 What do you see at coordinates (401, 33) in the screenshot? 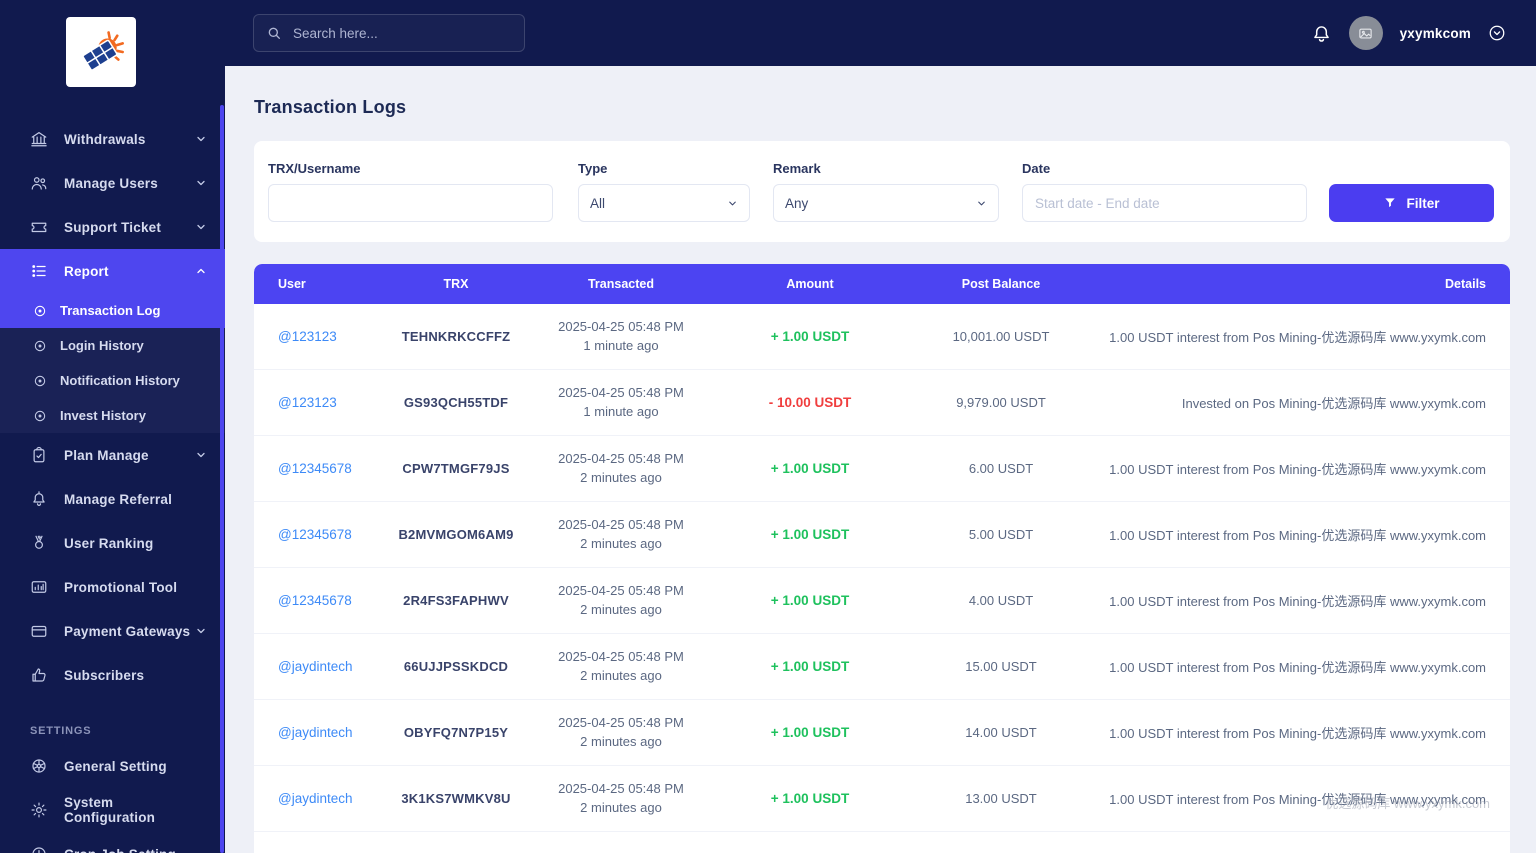
I see `search-input` at bounding box center [401, 33].